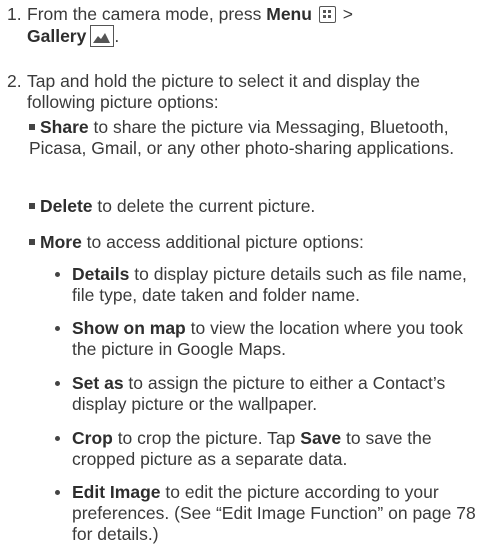 The width and height of the screenshot is (487, 554). What do you see at coordinates (14, 81) in the screenshot?
I see `step-number: 2.` at bounding box center [14, 81].